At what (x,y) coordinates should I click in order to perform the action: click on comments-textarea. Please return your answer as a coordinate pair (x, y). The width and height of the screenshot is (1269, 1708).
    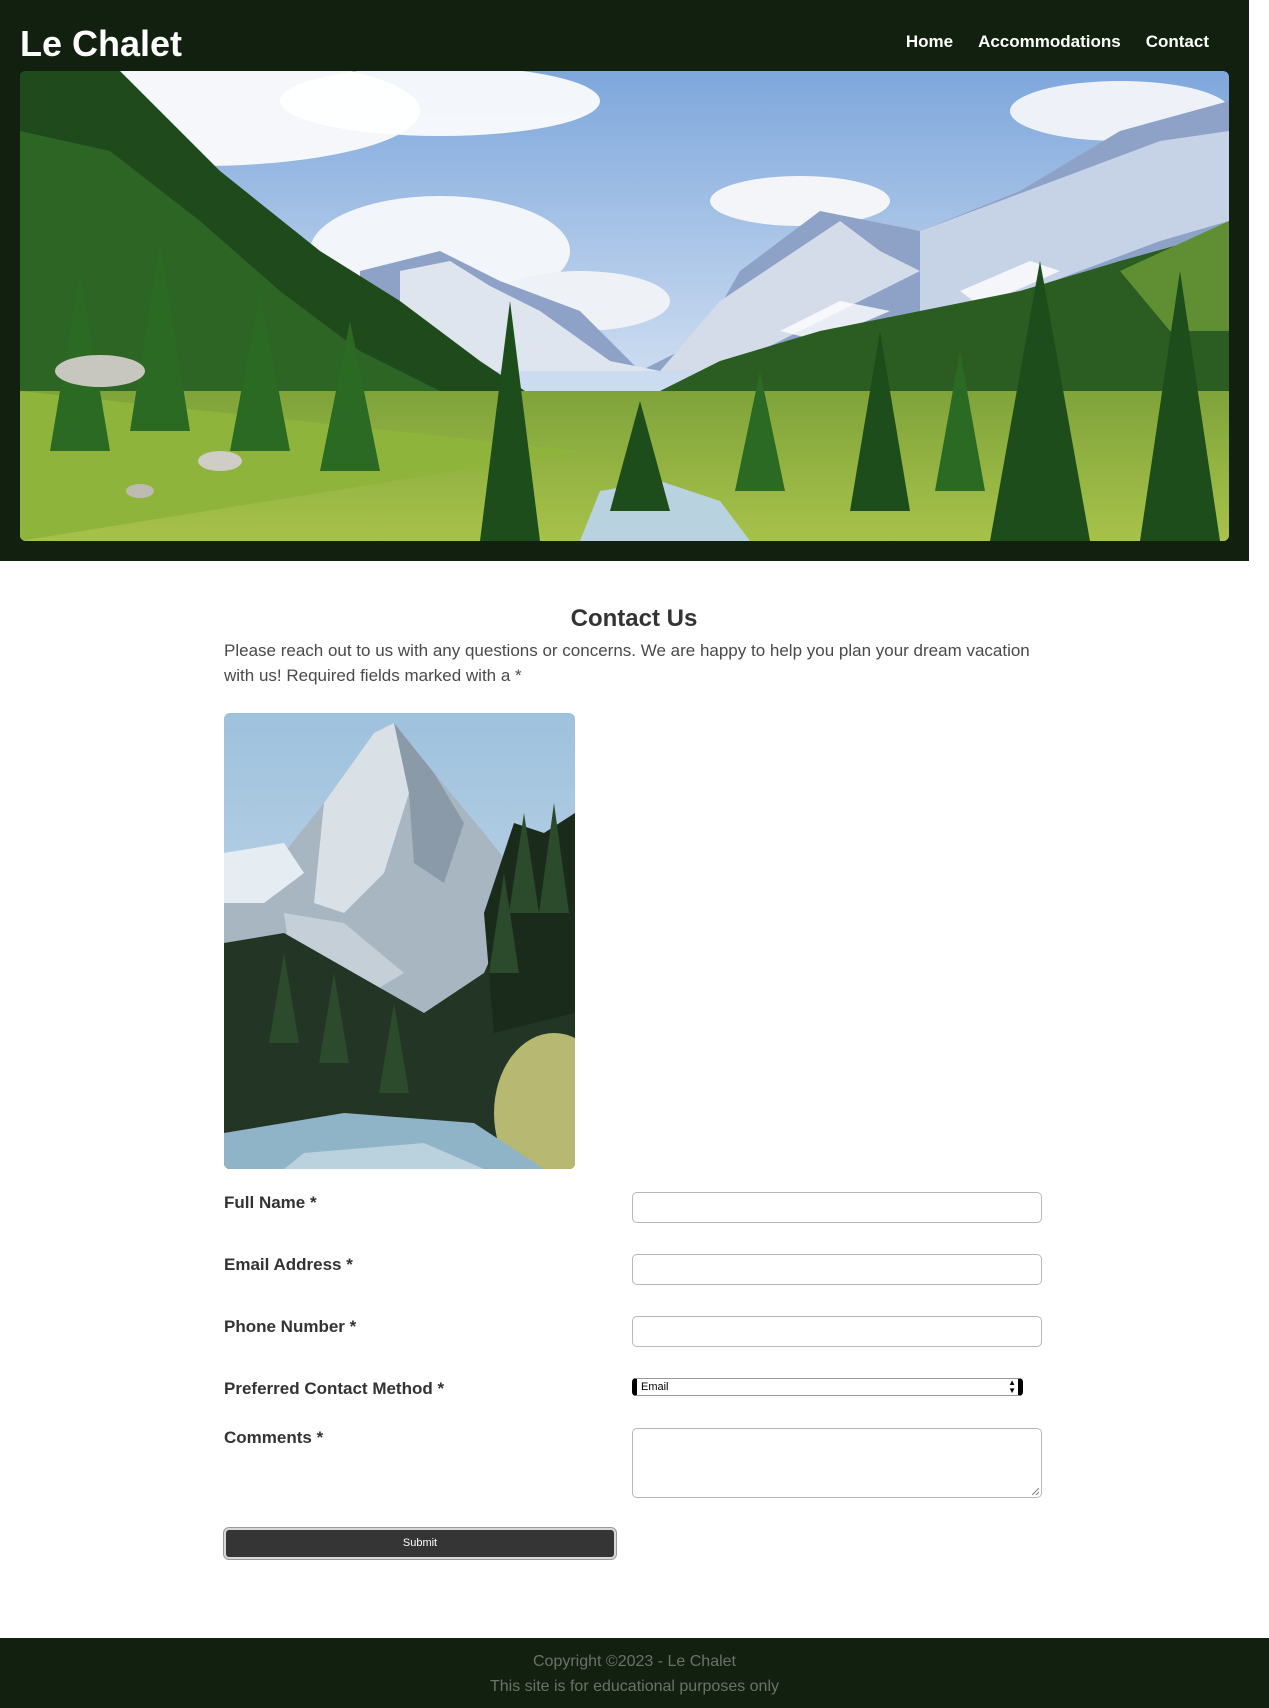
    Looking at the image, I should click on (837, 1463).